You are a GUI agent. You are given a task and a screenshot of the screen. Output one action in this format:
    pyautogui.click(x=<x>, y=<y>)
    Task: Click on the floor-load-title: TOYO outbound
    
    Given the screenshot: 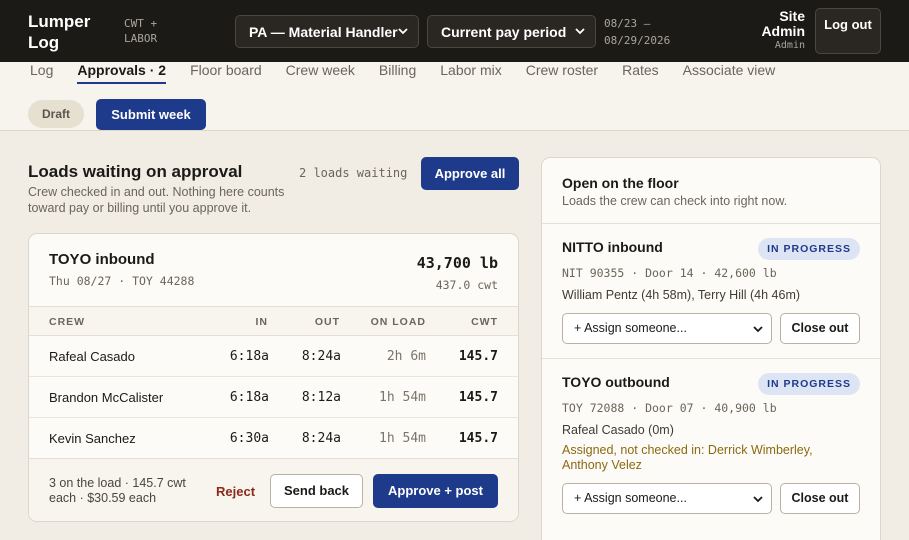 What is the action you would take?
    pyautogui.click(x=616, y=382)
    